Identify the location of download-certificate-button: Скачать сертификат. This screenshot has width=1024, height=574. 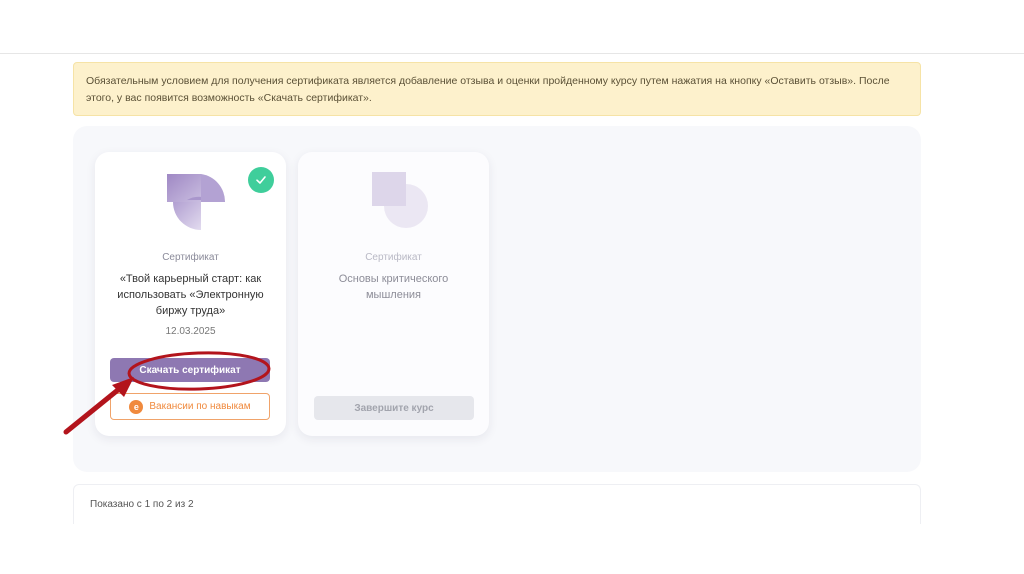
(190, 370).